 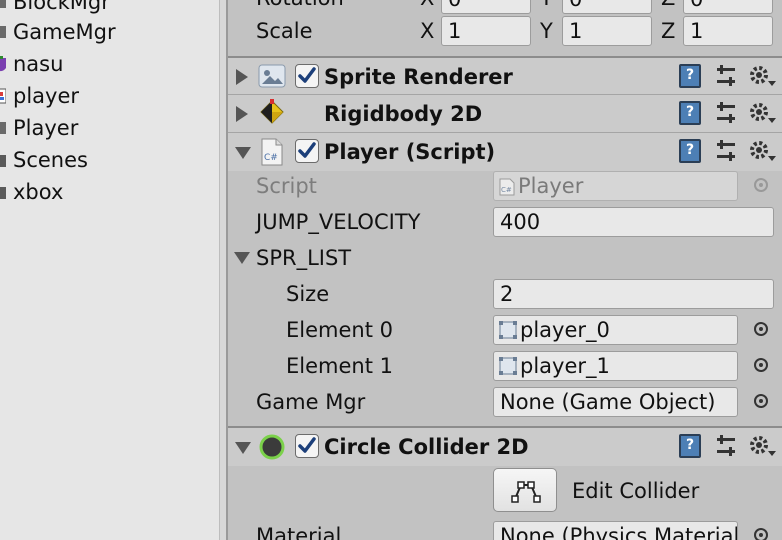 What do you see at coordinates (607, 31) in the screenshot?
I see `scale-y-field: 1` at bounding box center [607, 31].